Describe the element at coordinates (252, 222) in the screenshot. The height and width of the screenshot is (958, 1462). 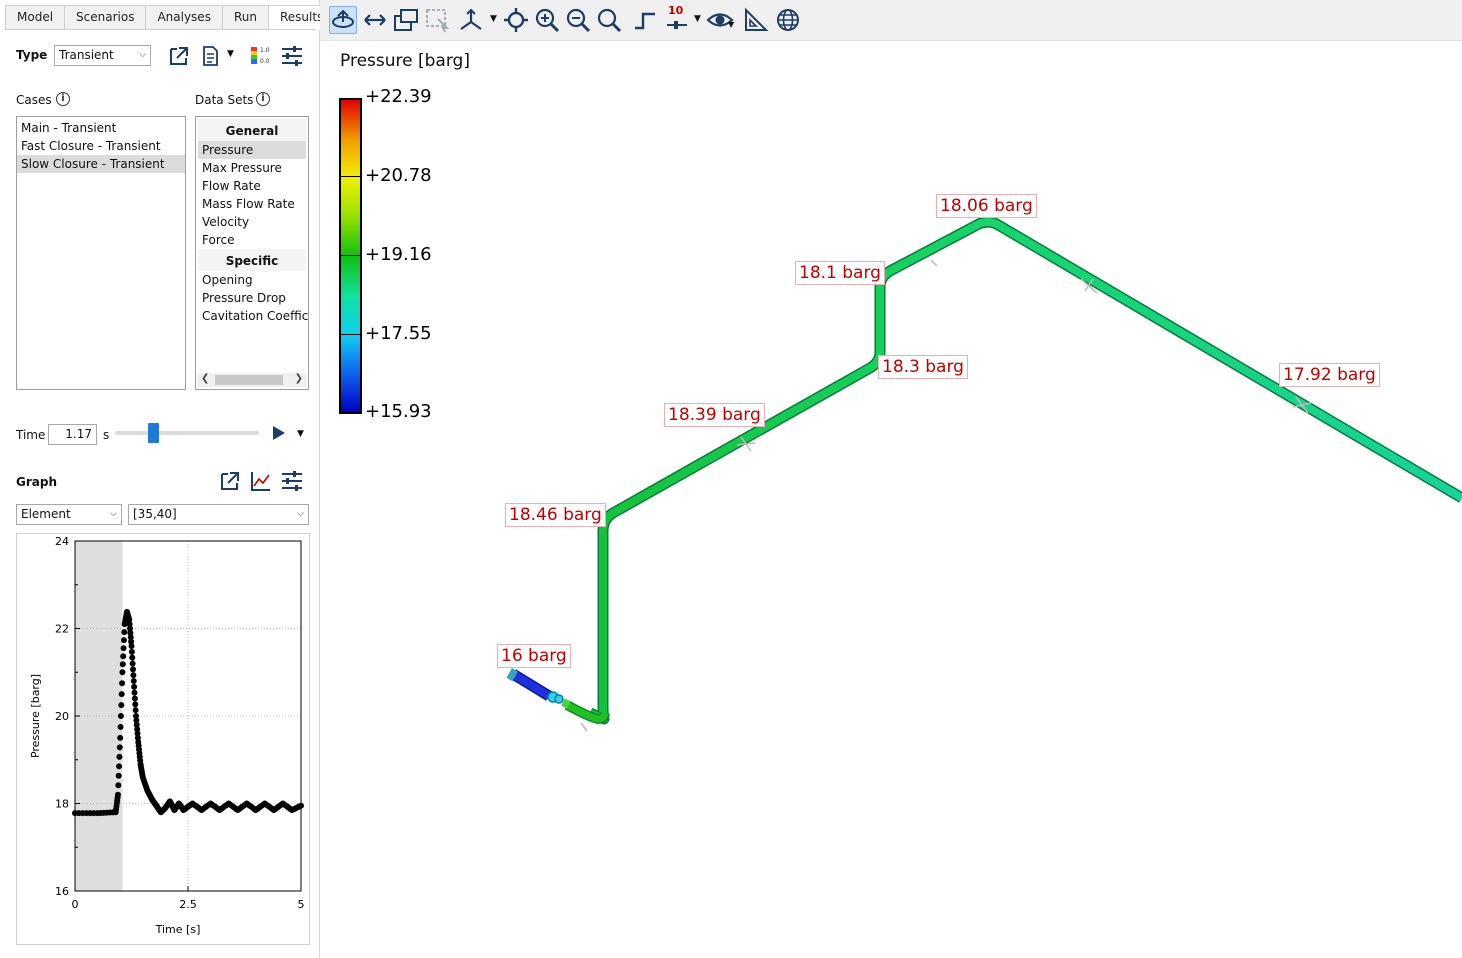
I see `dataset-item: Velocity` at that location.